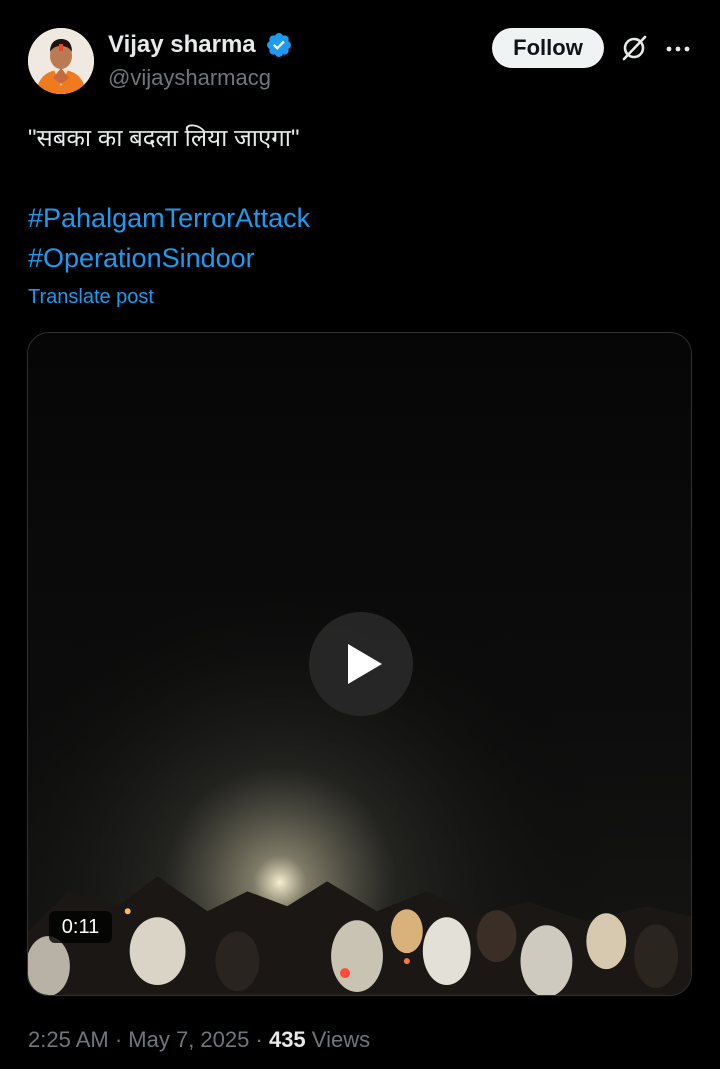  I want to click on hashtag-link: #PahalgamTerrorAttack, so click(169, 218).